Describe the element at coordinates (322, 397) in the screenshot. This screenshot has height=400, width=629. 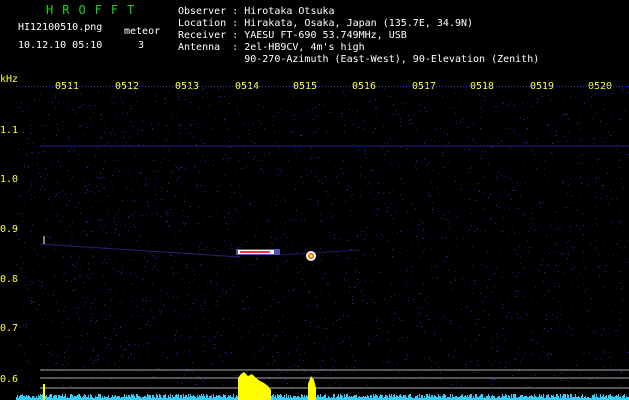
I see `signal-floor` at that location.